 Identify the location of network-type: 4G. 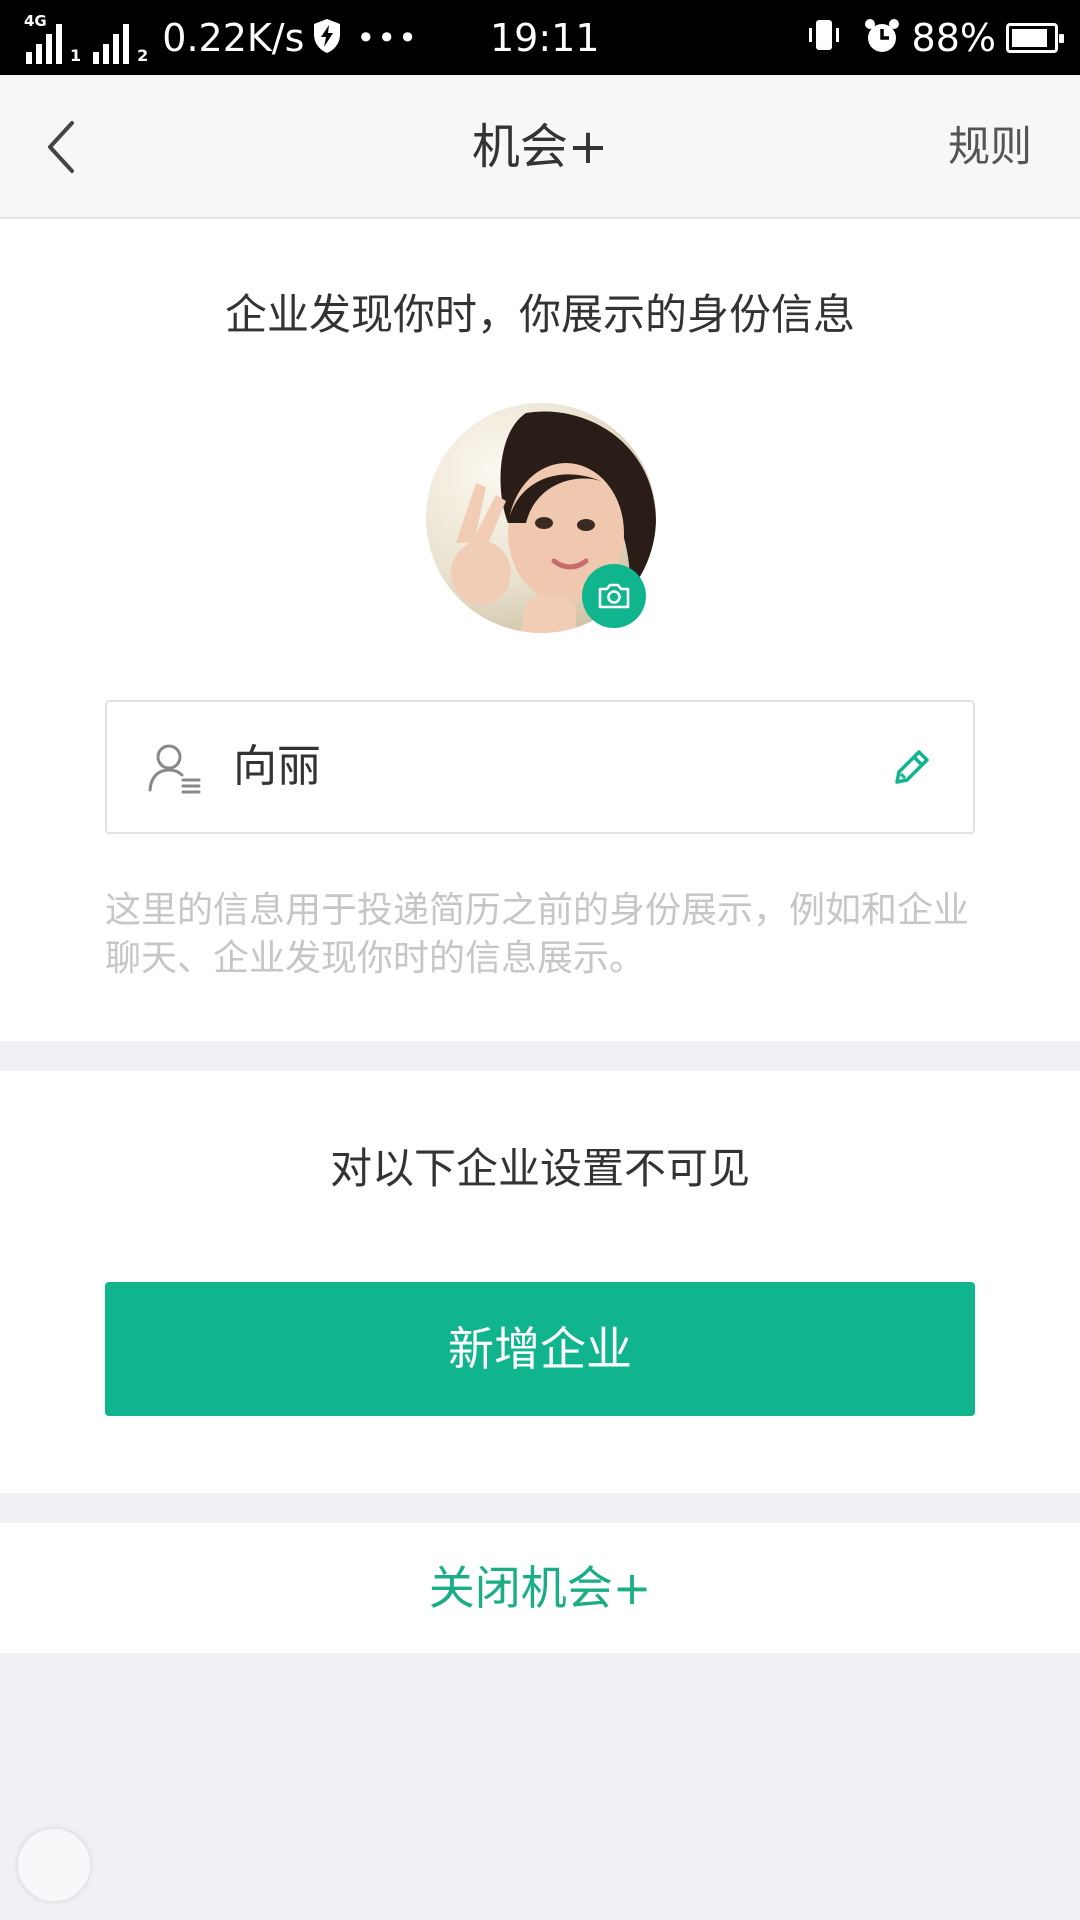
(35, 21).